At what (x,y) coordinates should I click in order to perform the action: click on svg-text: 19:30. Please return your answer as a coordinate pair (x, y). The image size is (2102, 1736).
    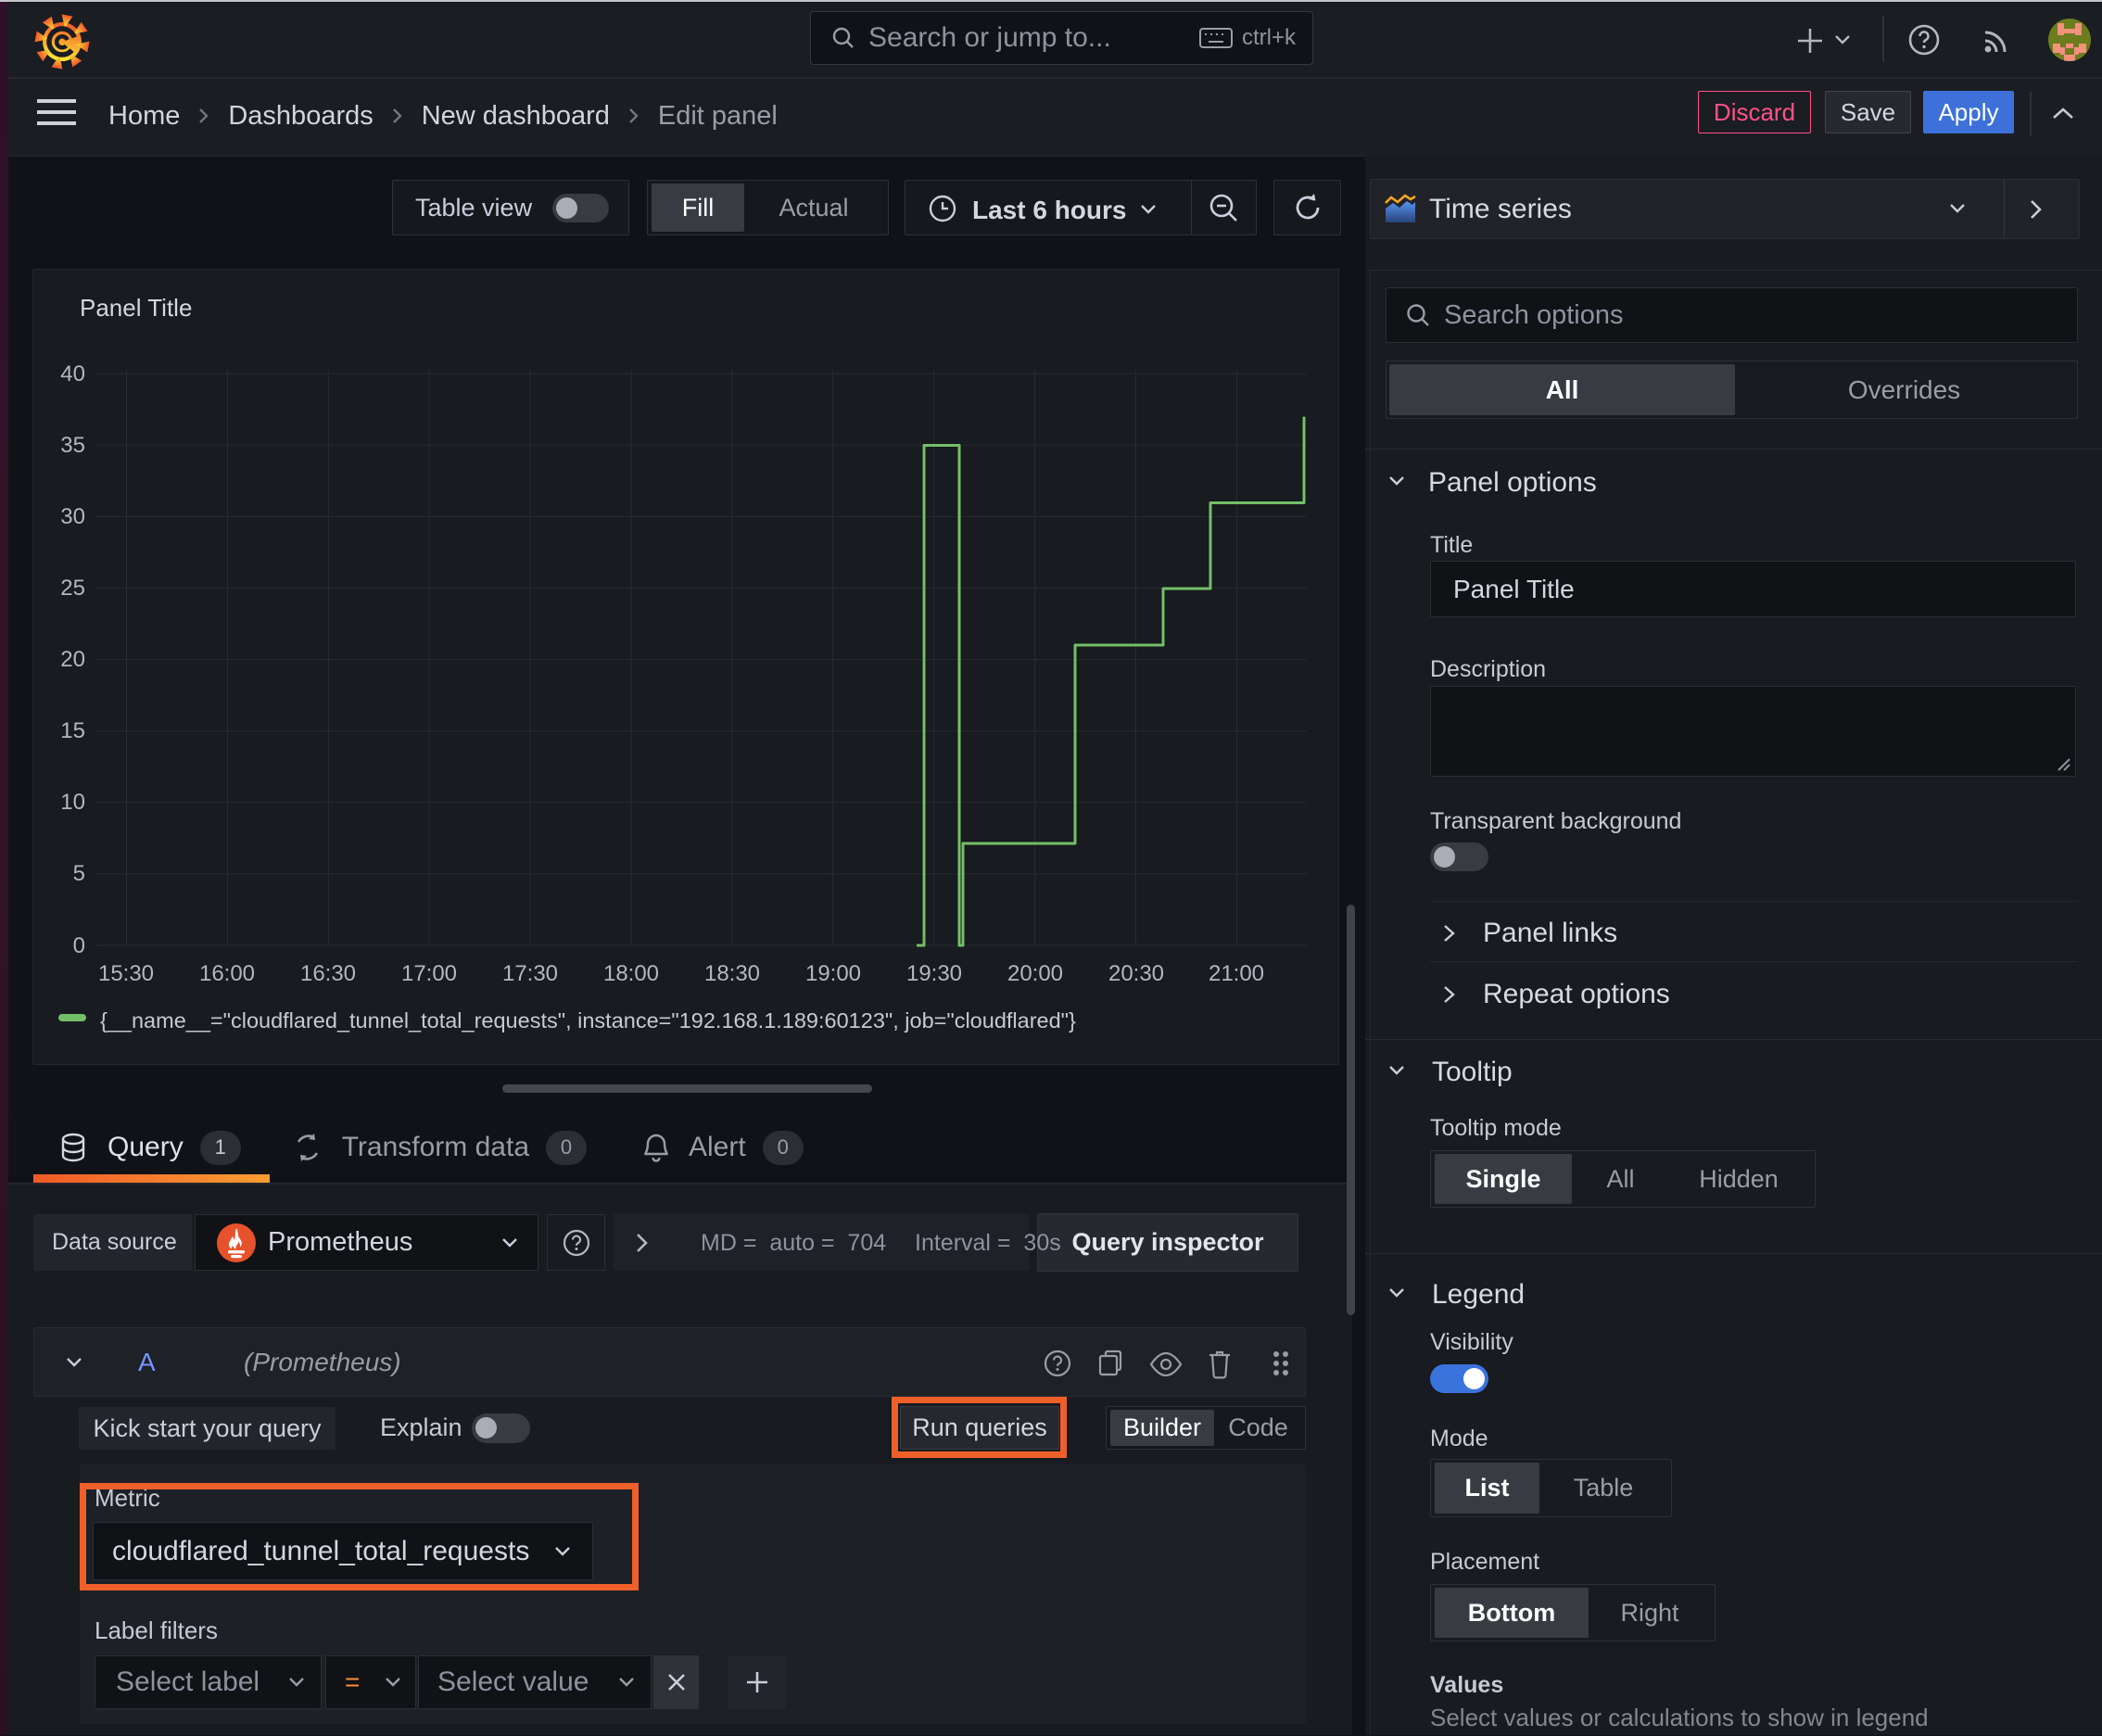
    Looking at the image, I should click on (934, 973).